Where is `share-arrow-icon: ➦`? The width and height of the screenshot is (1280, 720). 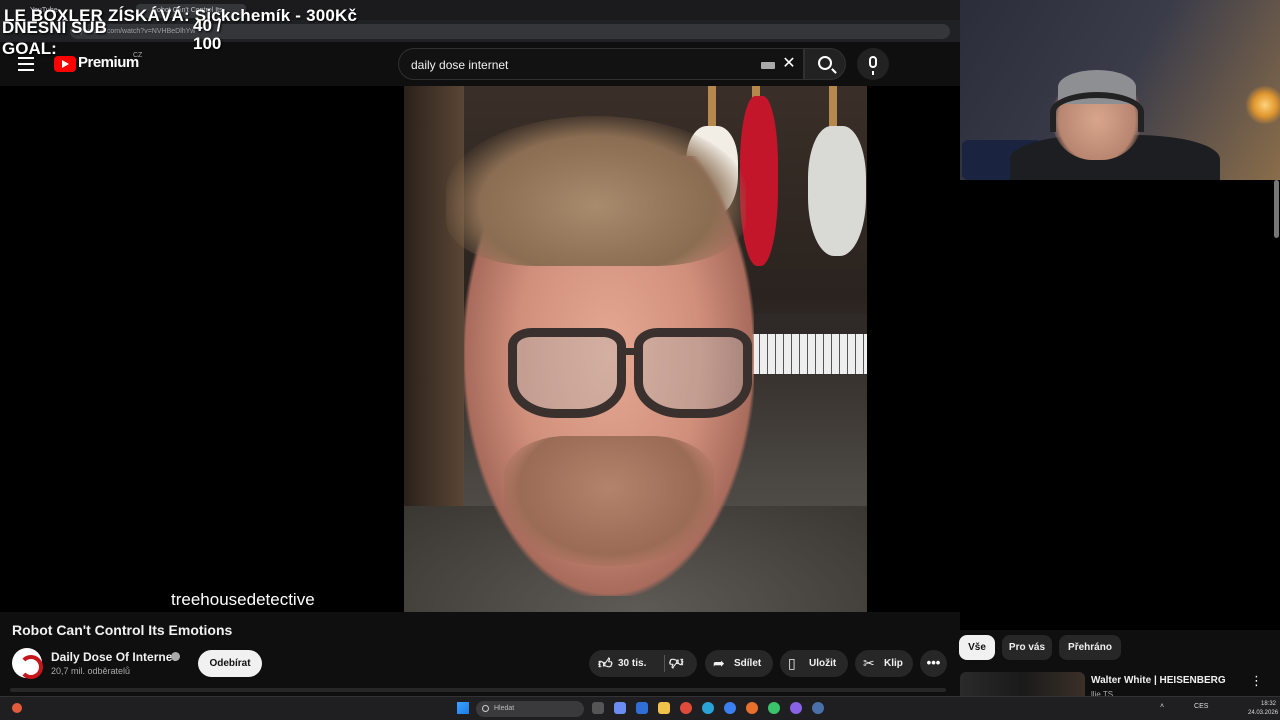 share-arrow-icon: ➦ is located at coordinates (719, 663).